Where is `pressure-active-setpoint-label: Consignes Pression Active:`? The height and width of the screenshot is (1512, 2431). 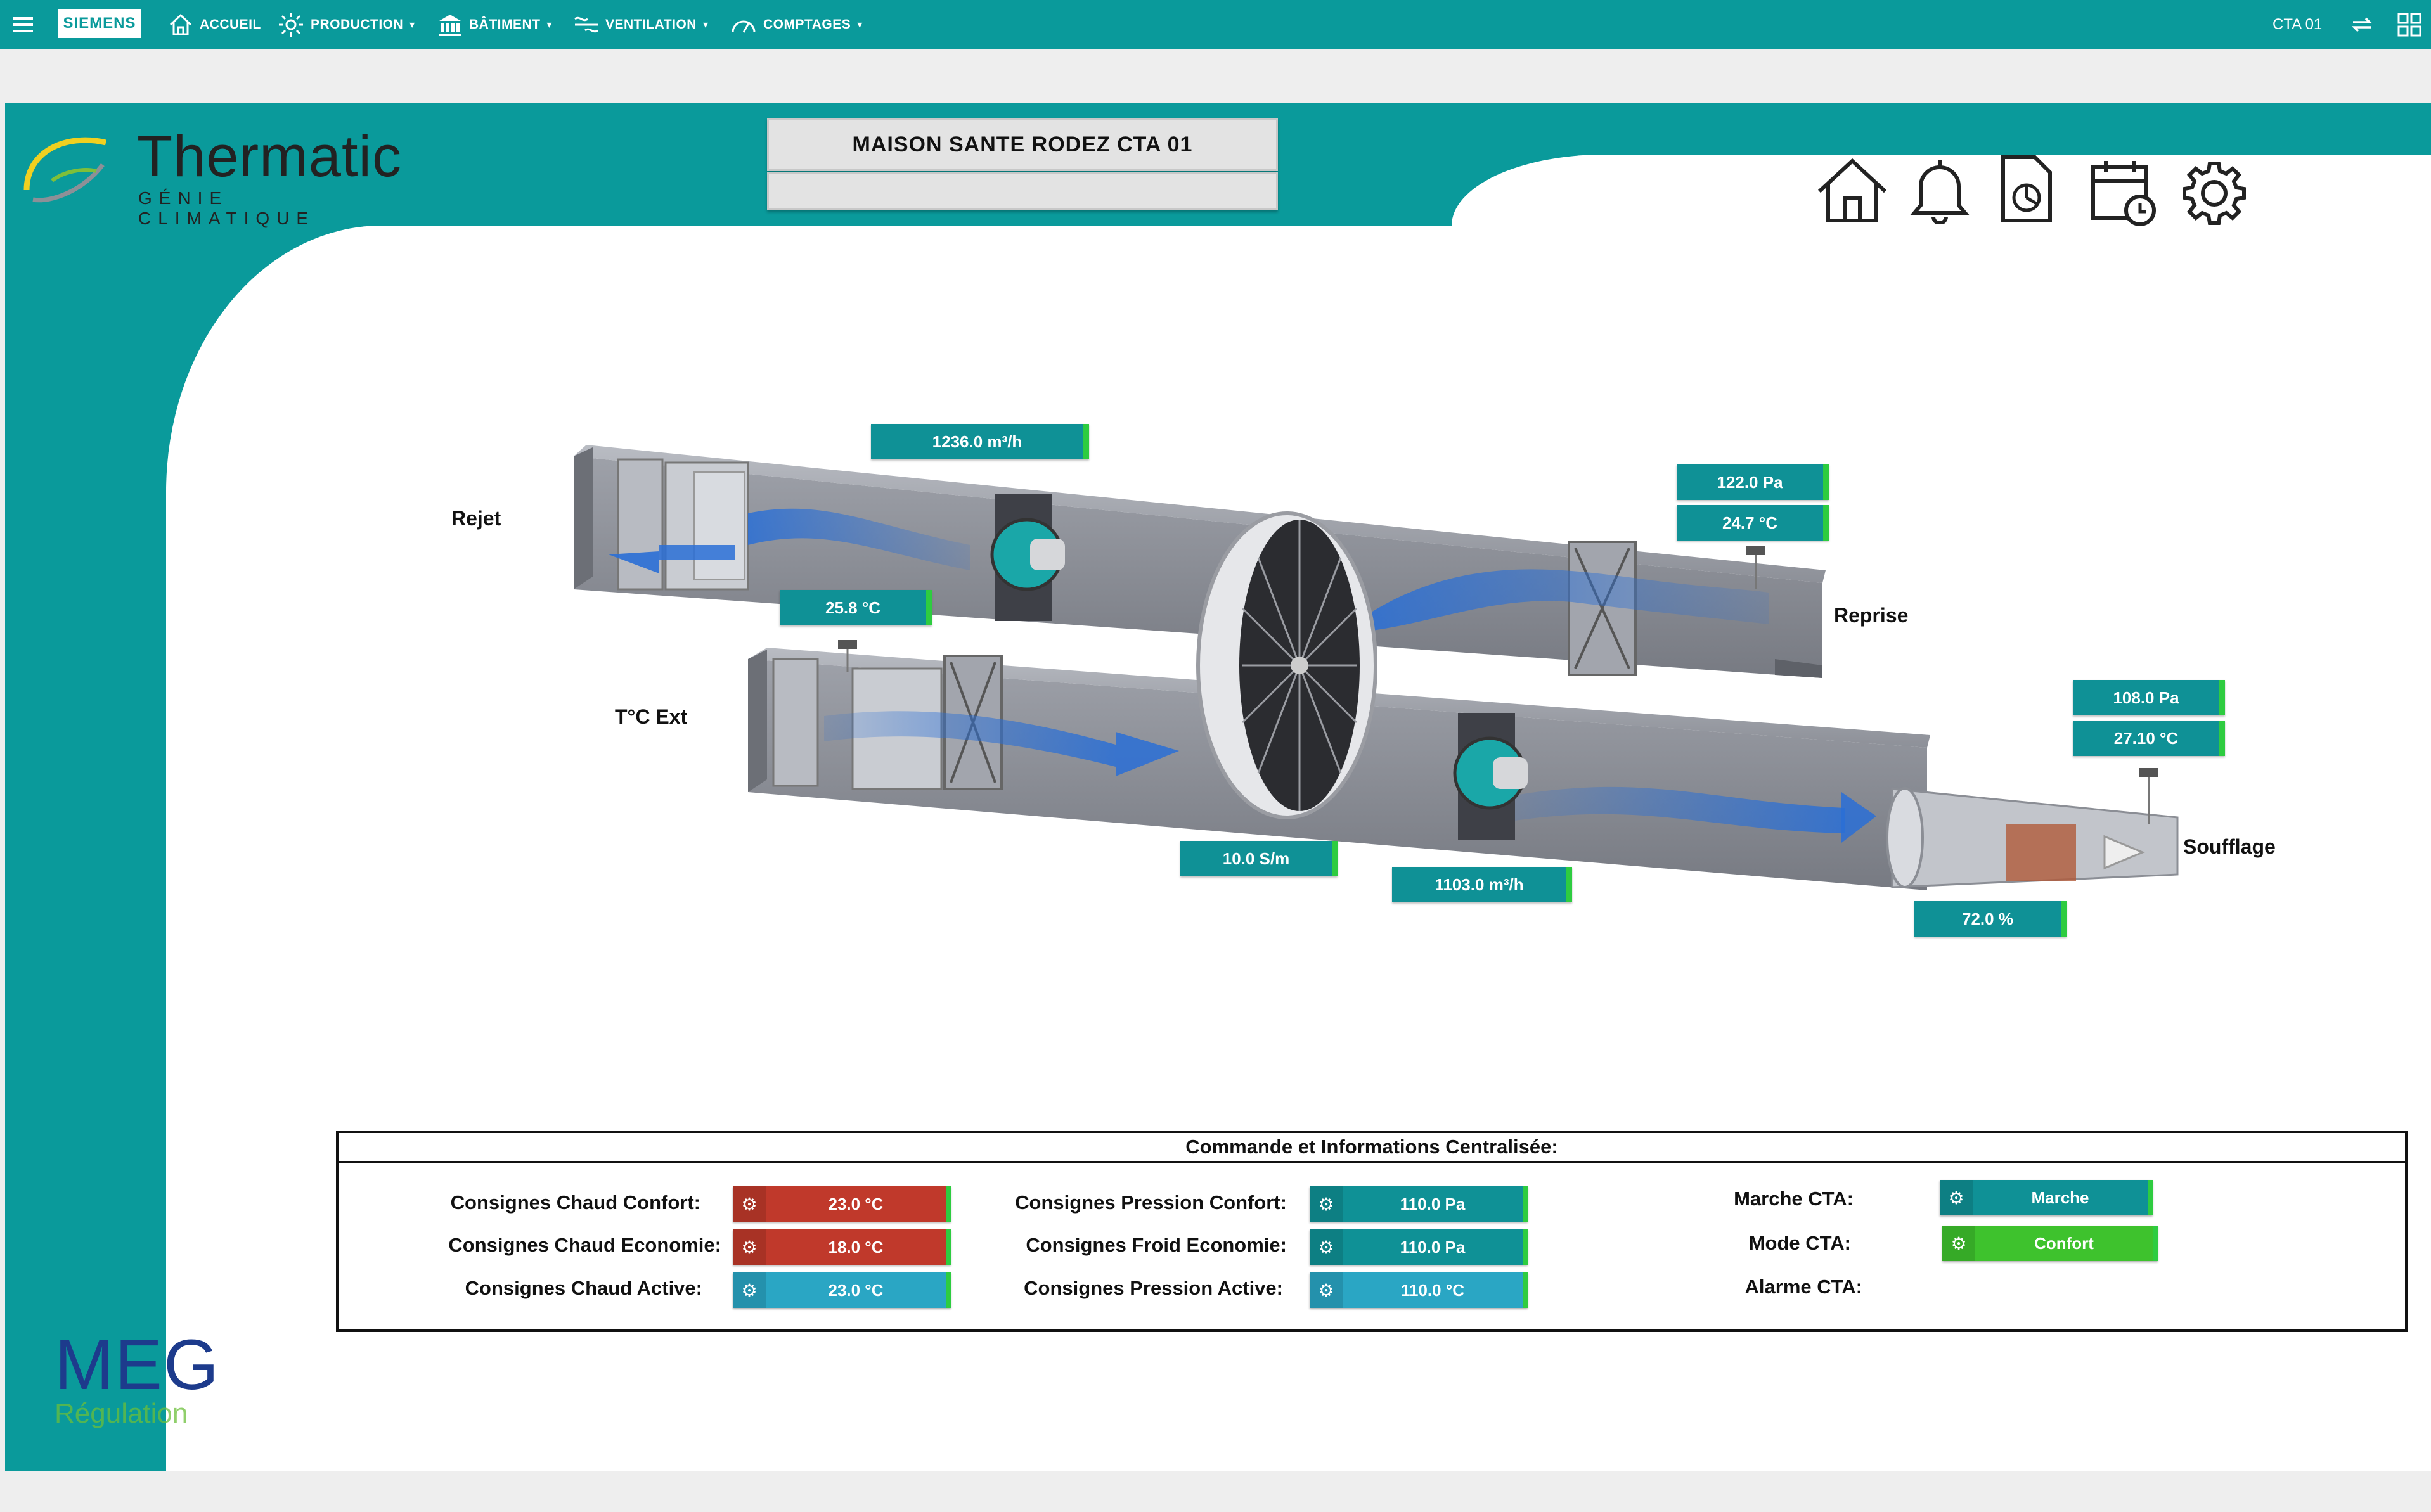 pressure-active-setpoint-label: Consignes Pression Active: is located at coordinates (1153, 1288).